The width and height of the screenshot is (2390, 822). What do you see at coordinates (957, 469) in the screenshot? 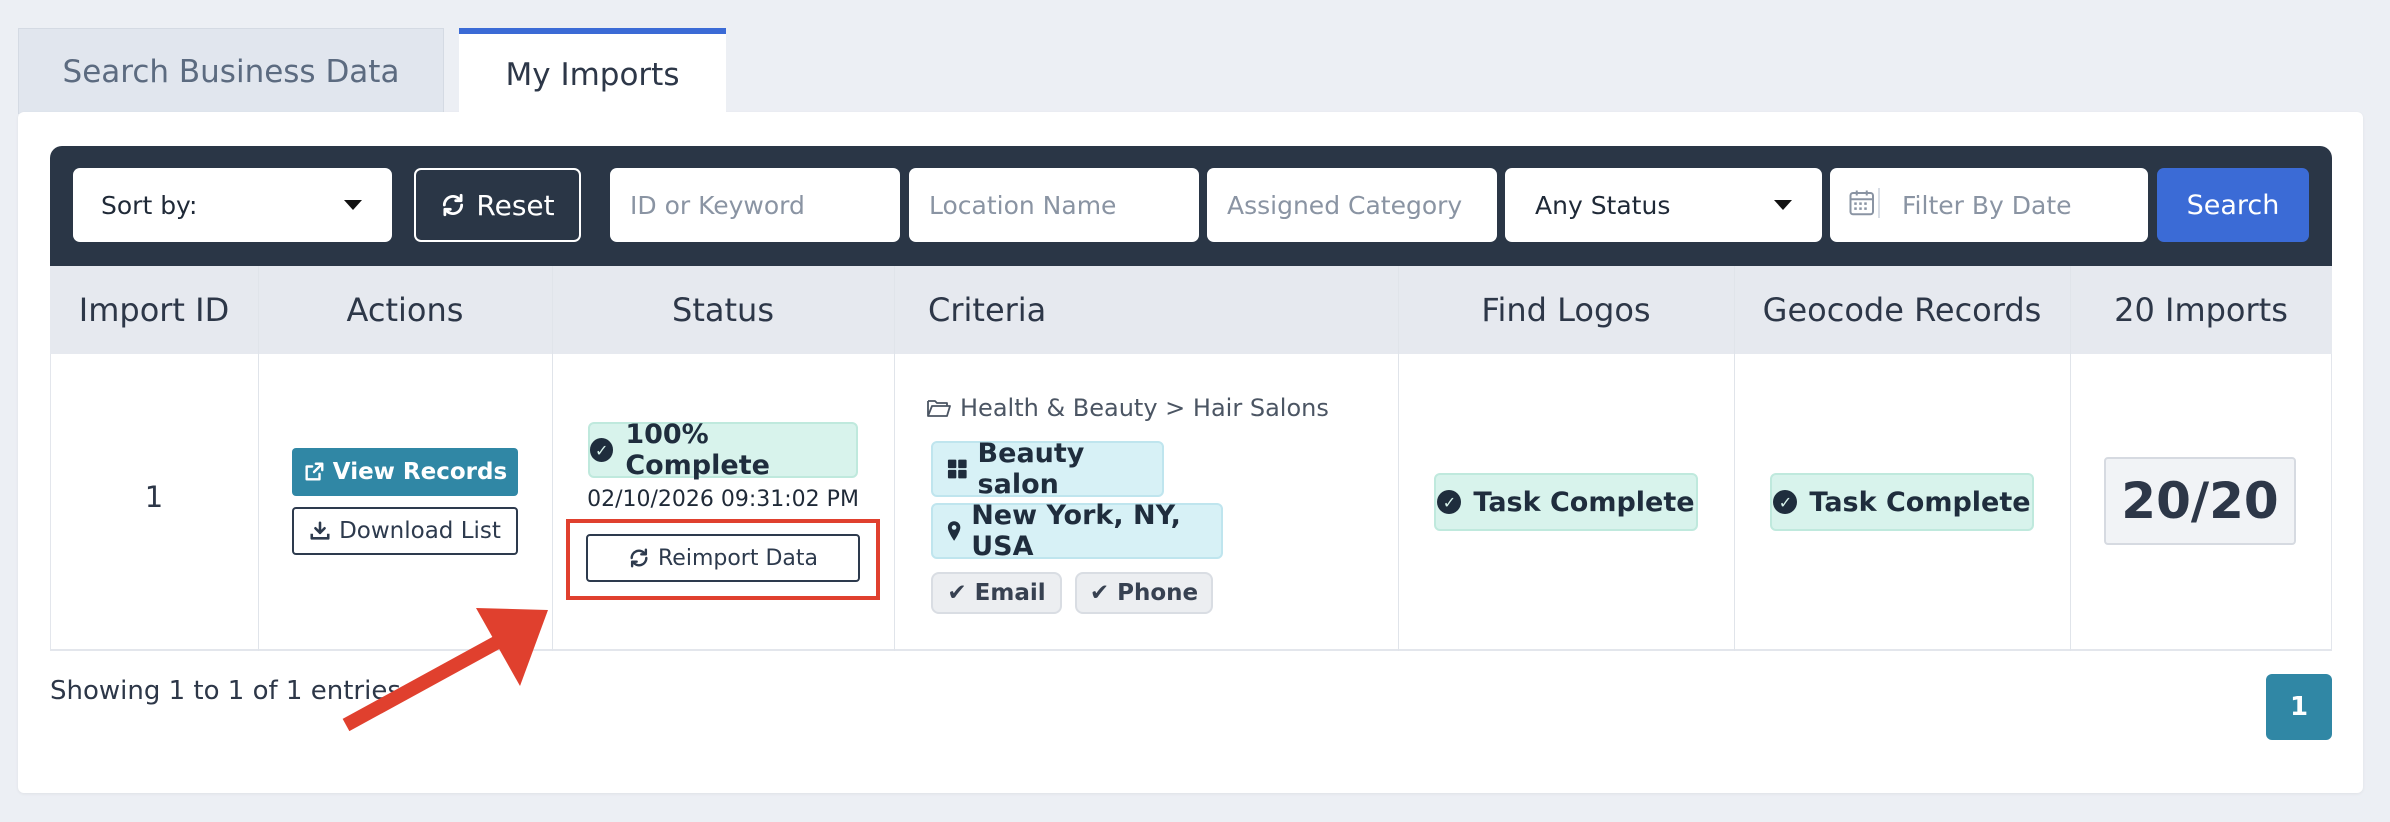
I see `grid-icon` at bounding box center [957, 469].